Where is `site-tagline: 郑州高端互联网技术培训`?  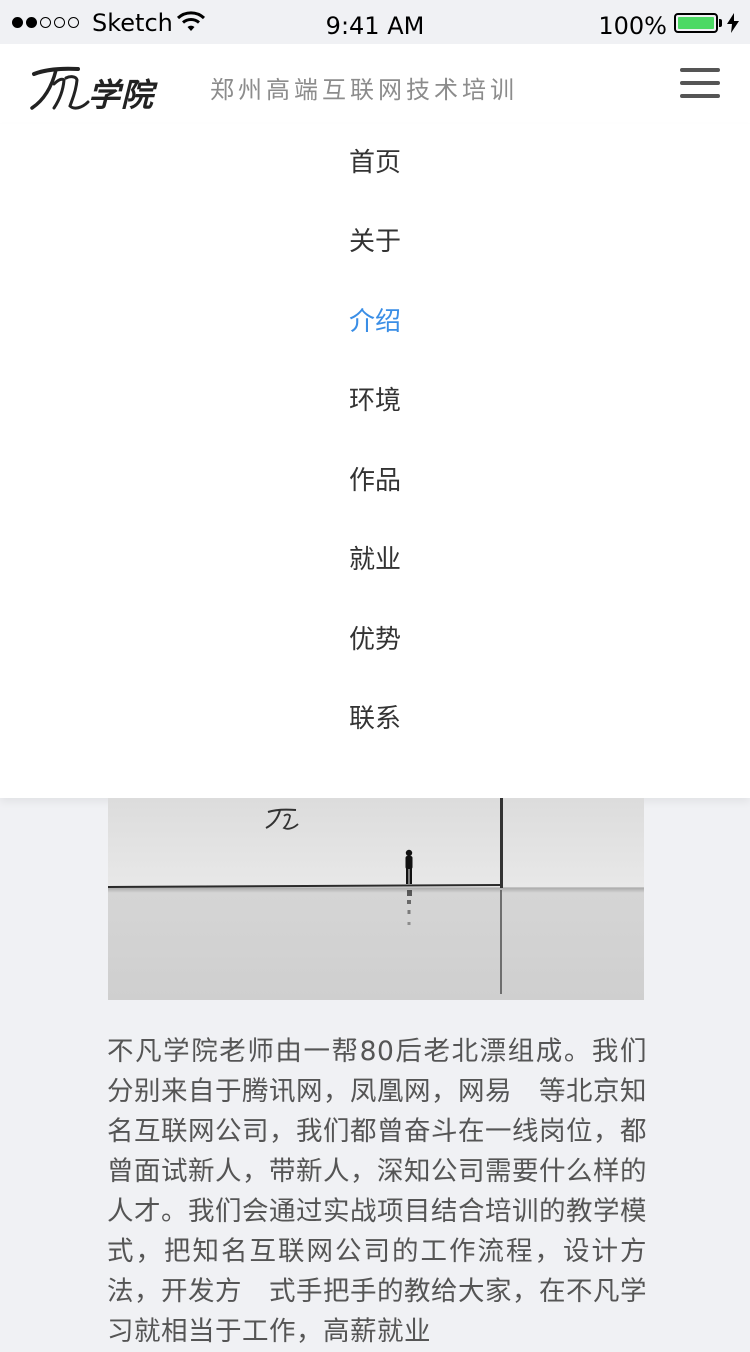 site-tagline: 郑州高端互联网技术培训 is located at coordinates (364, 90).